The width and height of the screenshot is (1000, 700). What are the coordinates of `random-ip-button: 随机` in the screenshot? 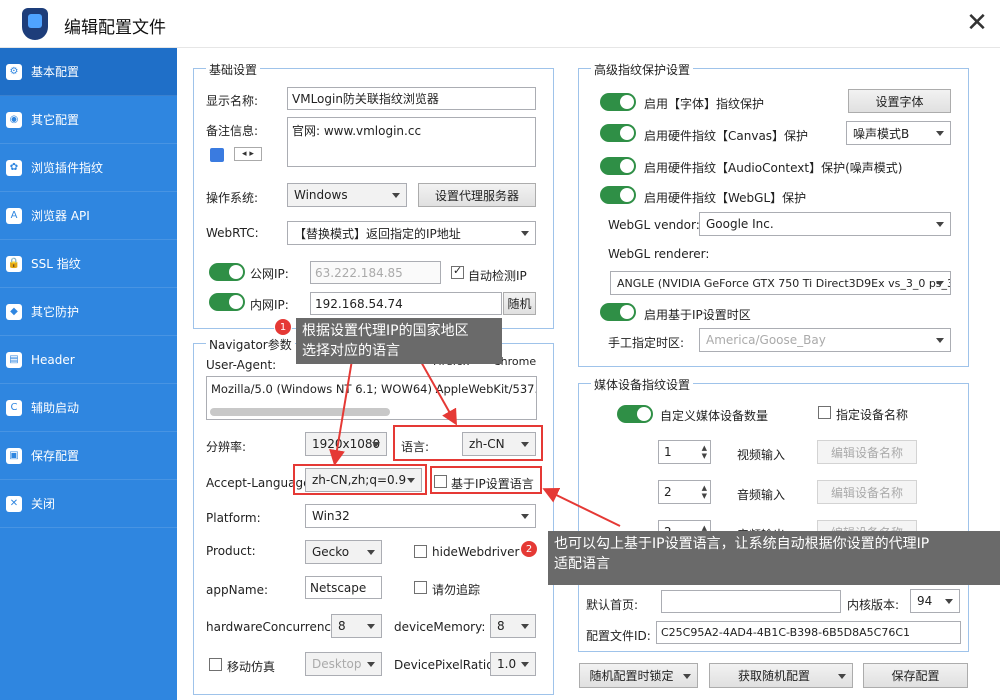 It's located at (519, 303).